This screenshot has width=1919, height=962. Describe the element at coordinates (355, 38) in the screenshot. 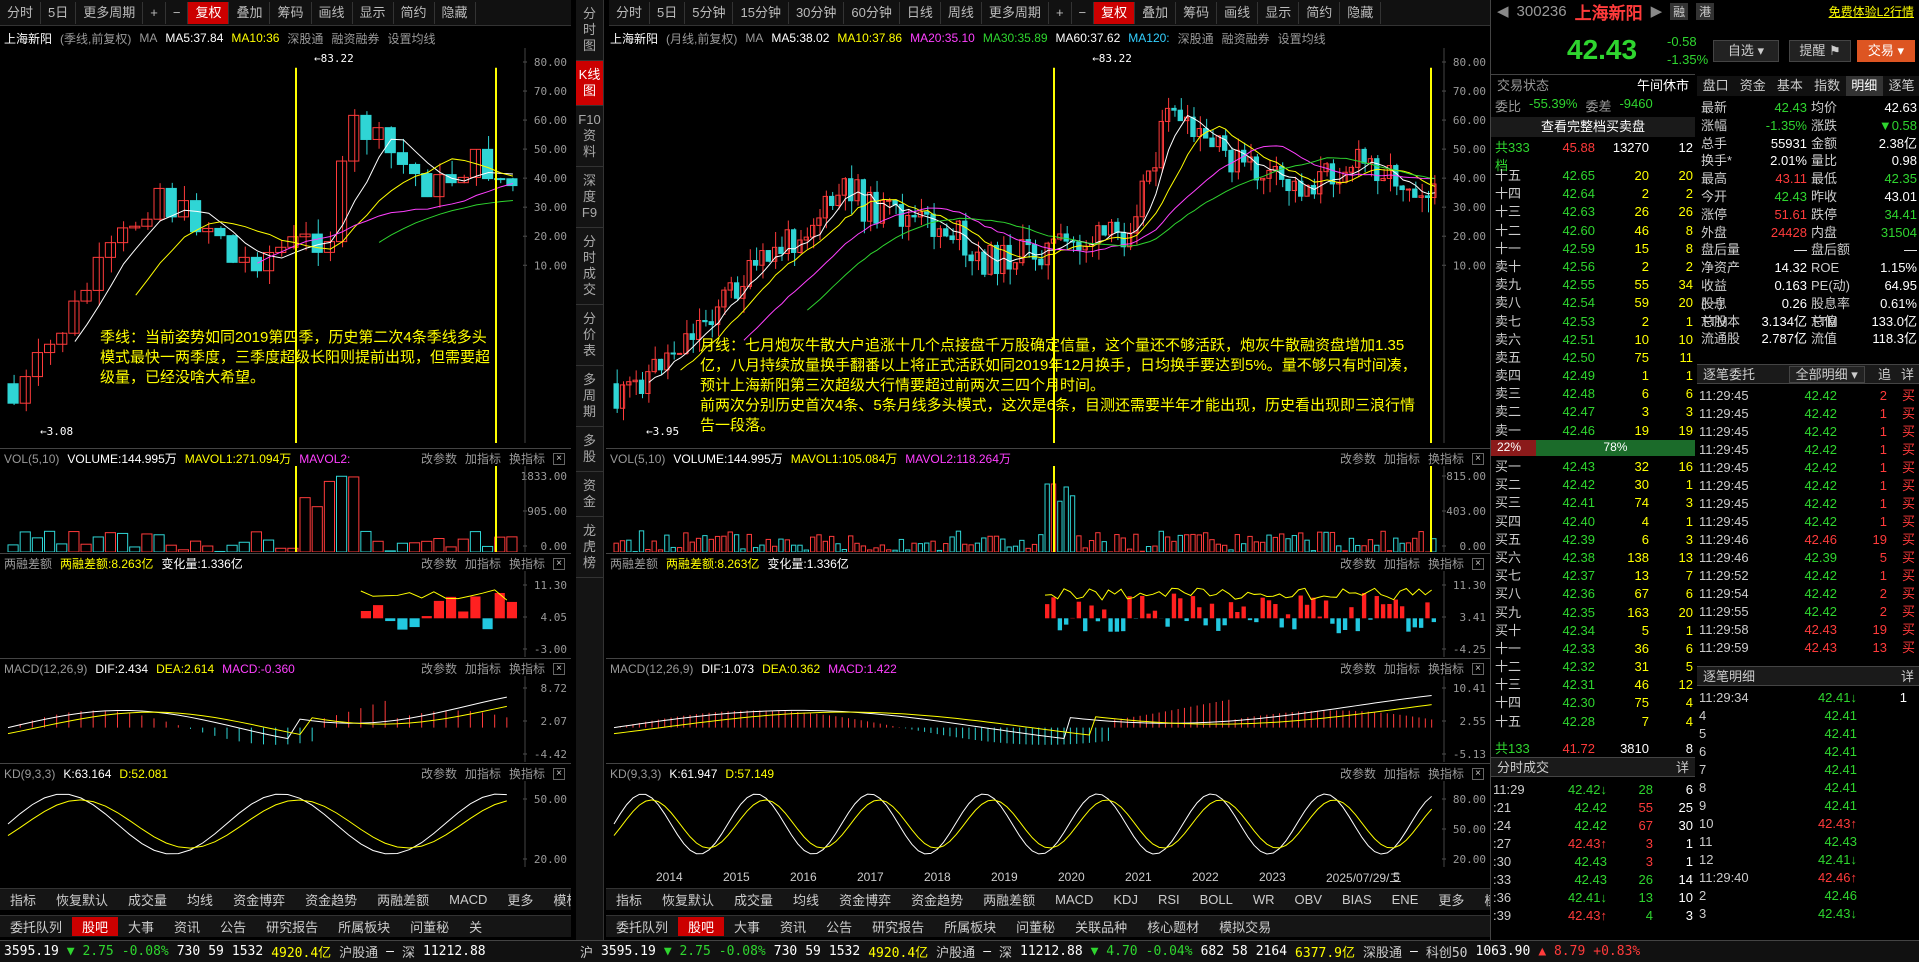

I see `margin-link: 融资融券` at that location.